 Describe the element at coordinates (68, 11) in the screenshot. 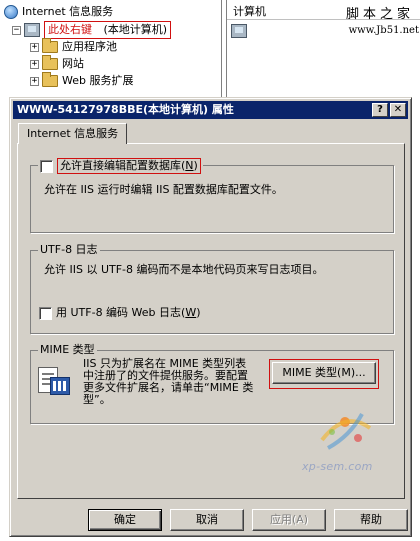

I see `tree-root-label: Internet 信息服务` at that location.